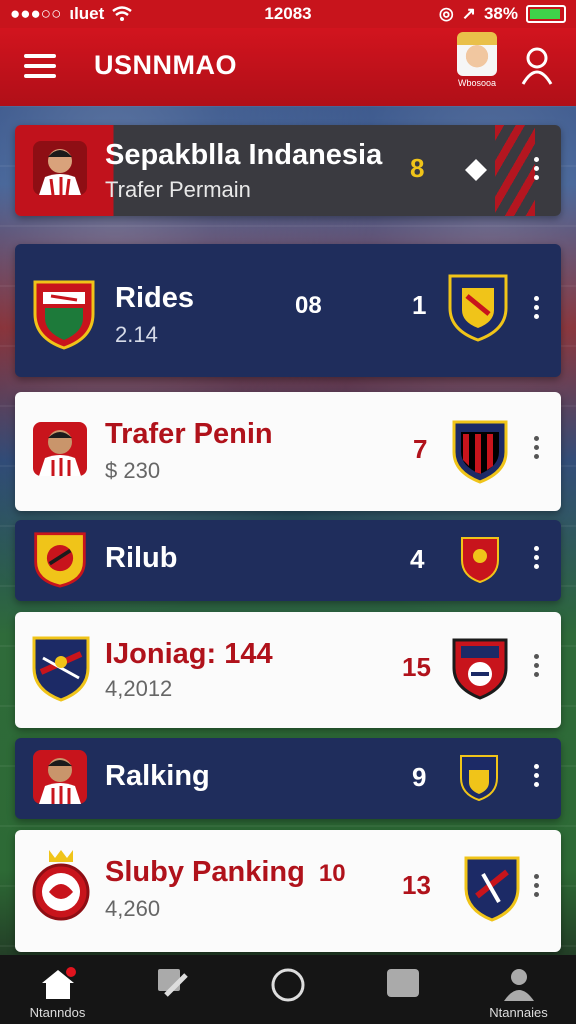 Image resolution: width=576 pixels, height=1024 pixels. What do you see at coordinates (40, 66) in the screenshot?
I see `menu-icon` at bounding box center [40, 66].